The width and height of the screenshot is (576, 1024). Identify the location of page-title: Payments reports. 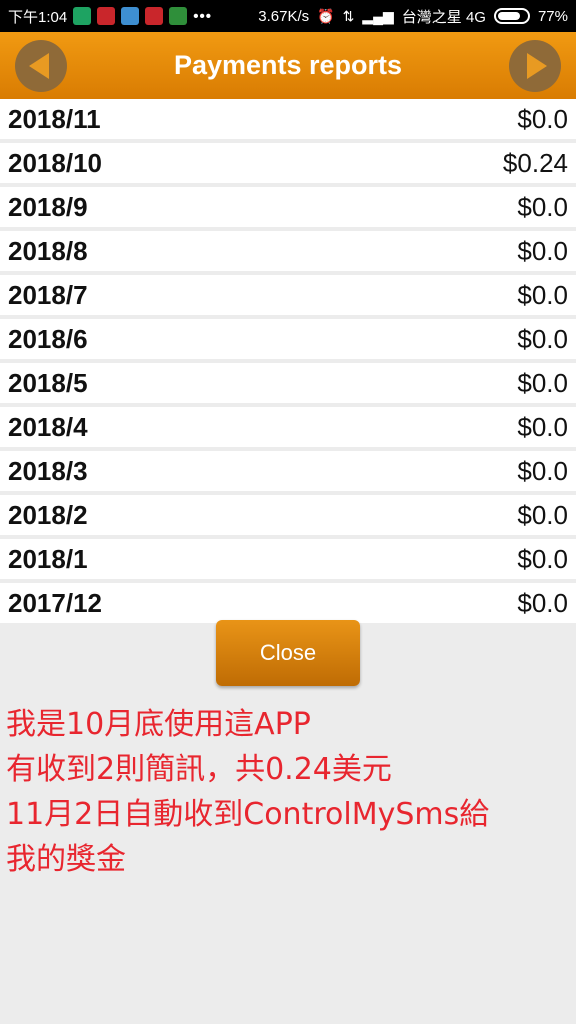
(288, 65).